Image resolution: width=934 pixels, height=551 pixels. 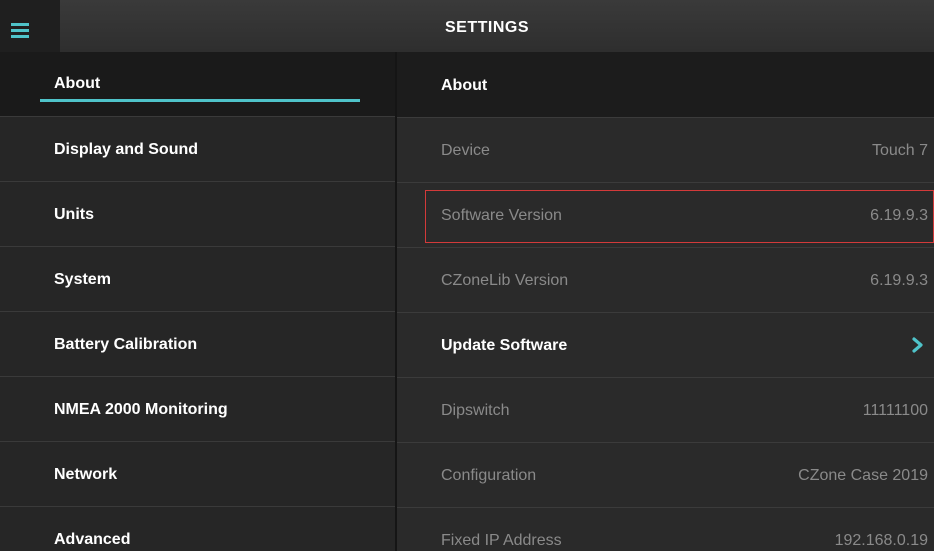 I want to click on software-version-row: Software Version 6.19.9.3, so click(x=665, y=215).